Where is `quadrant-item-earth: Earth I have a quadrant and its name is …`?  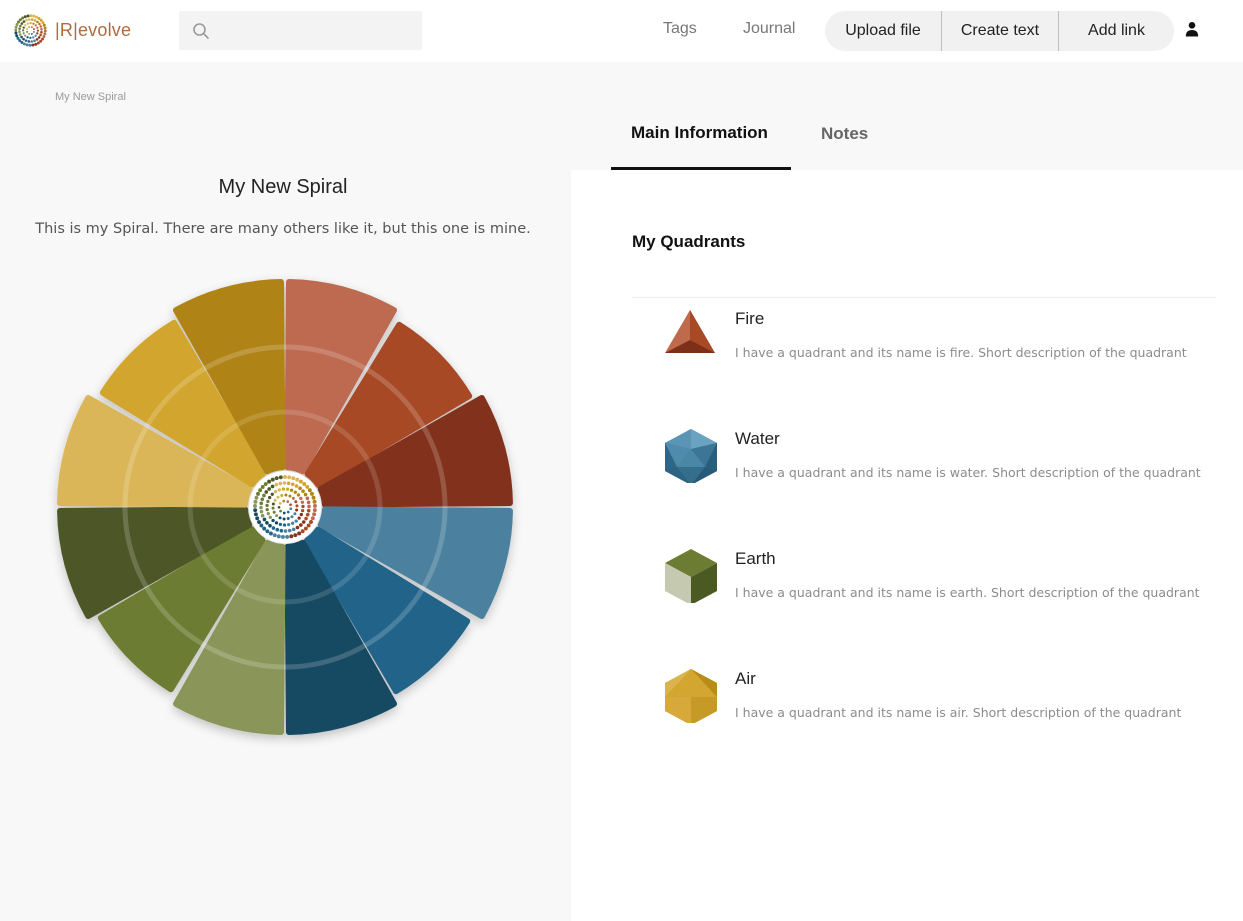
quadrant-item-earth: Earth I have a quadrant and its name is … is located at coordinates (943, 582).